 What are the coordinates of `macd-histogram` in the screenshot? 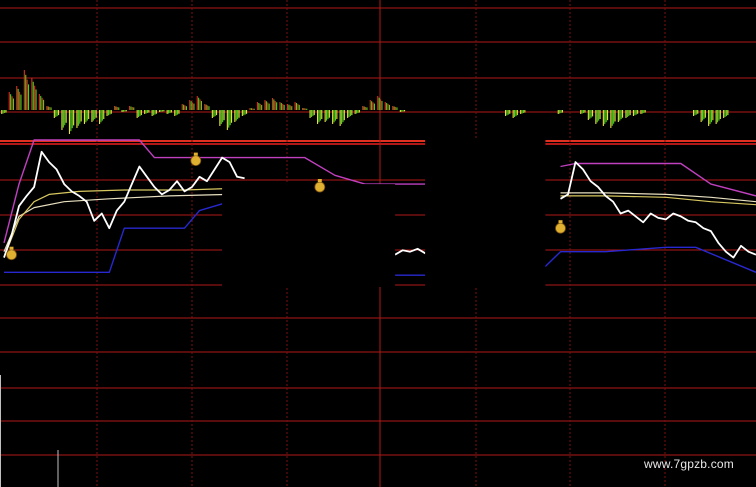 It's located at (365, 102).